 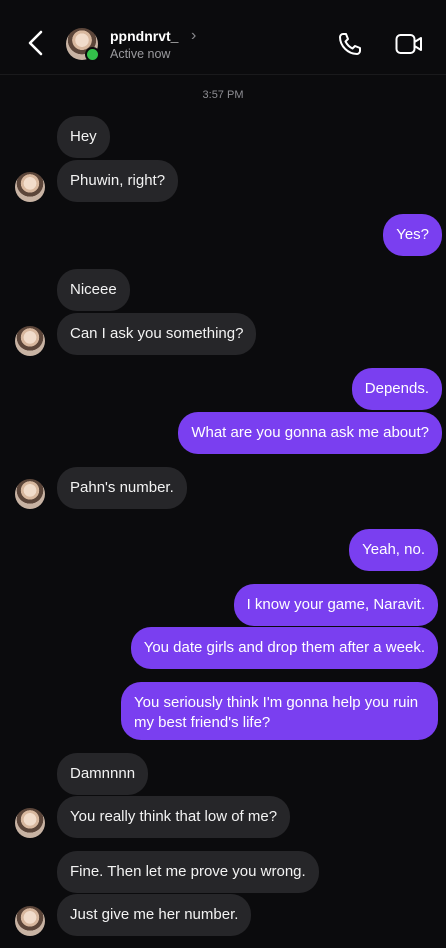 I want to click on chat-header: ppndnrvt_ › Active now, so click(x=223, y=37).